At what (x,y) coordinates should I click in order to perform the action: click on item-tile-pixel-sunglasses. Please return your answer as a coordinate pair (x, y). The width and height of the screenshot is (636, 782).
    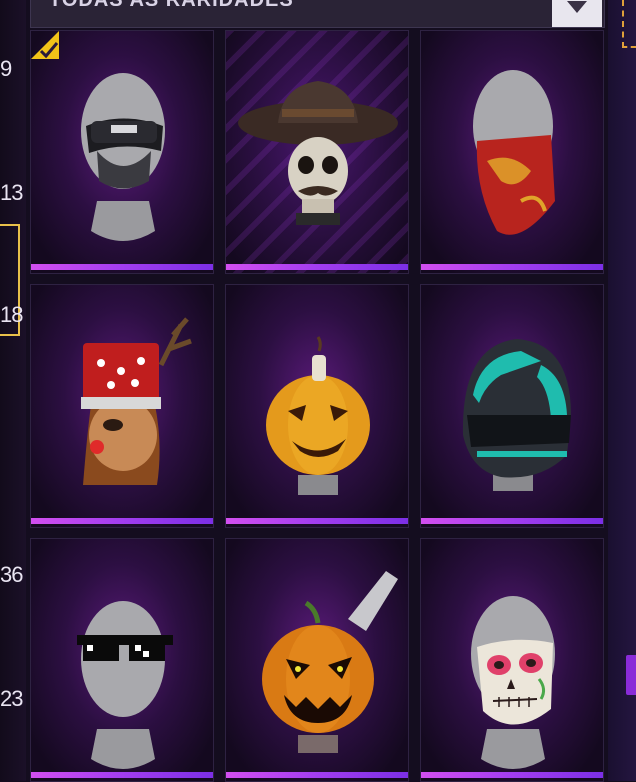
    Looking at the image, I should click on (122, 660).